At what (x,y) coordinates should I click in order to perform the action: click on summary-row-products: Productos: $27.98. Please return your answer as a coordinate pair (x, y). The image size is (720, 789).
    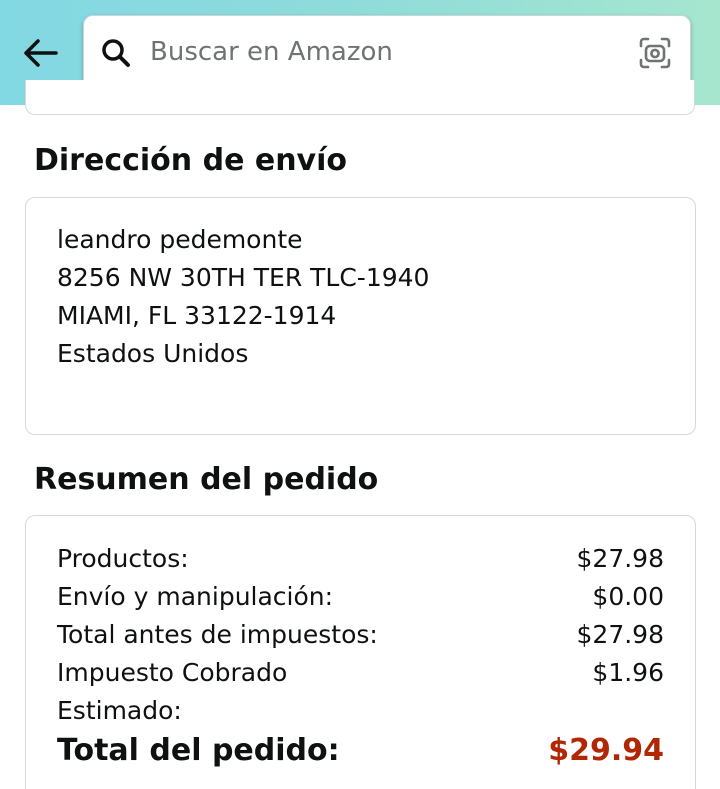
    Looking at the image, I should click on (360, 561).